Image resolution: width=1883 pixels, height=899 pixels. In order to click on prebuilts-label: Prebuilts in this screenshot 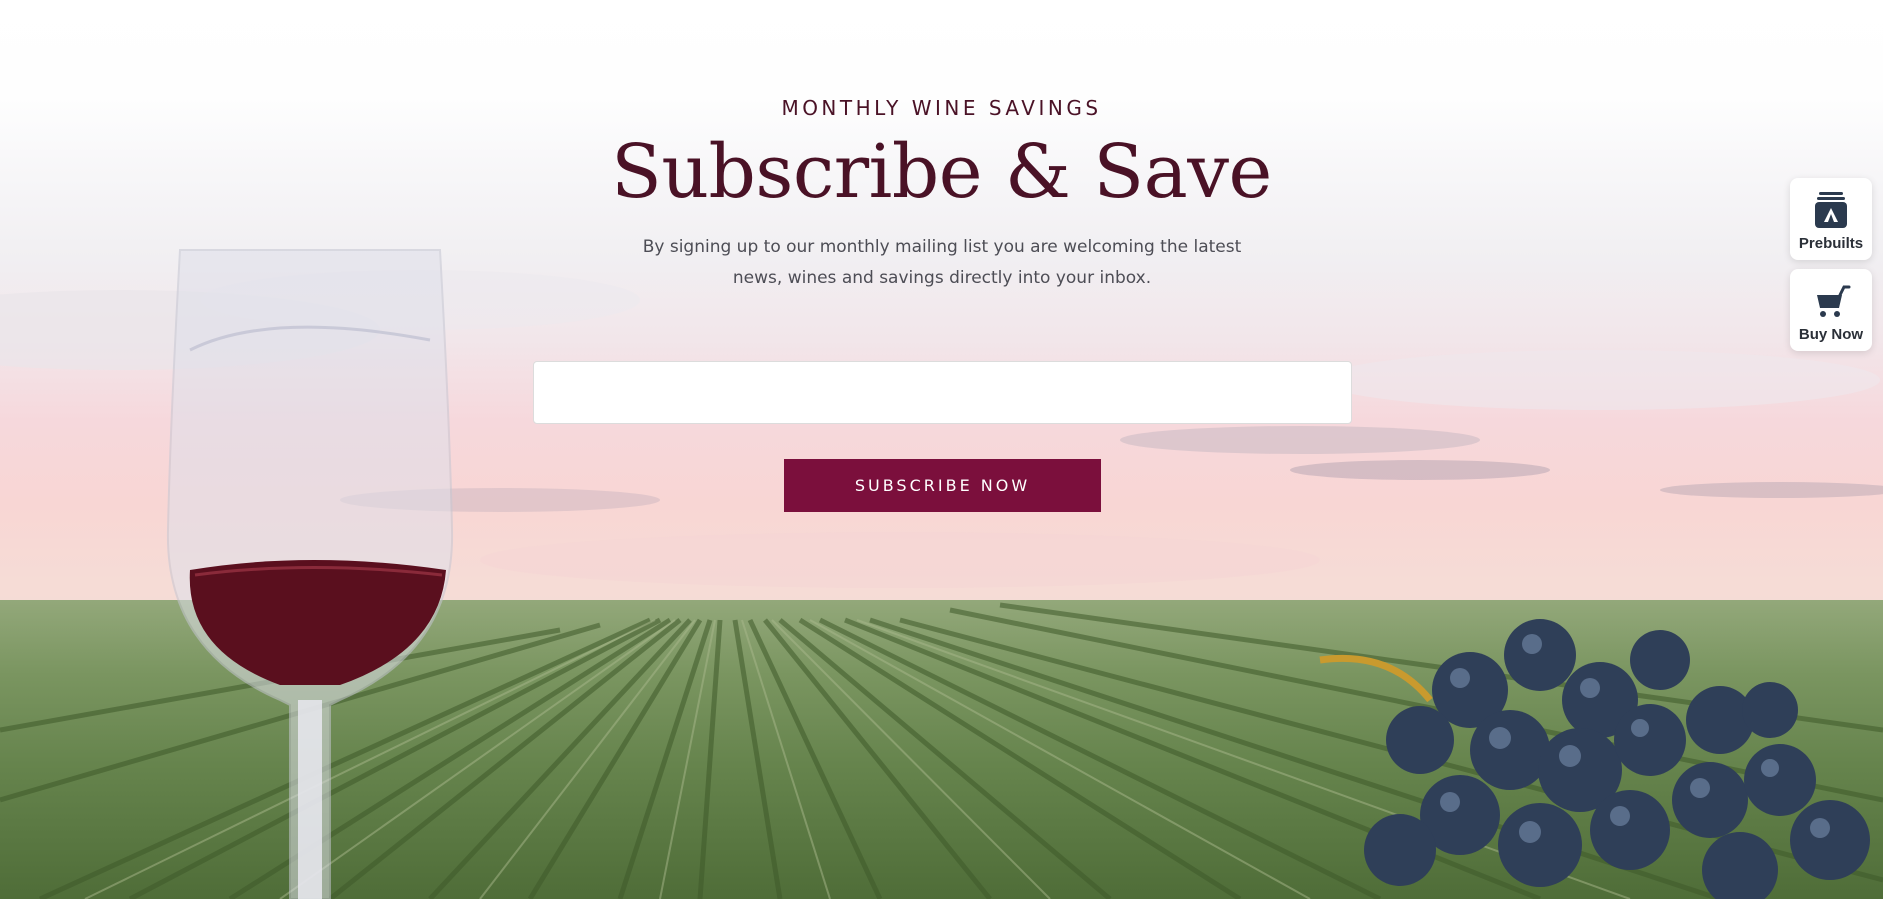, I will do `click(1831, 243)`.